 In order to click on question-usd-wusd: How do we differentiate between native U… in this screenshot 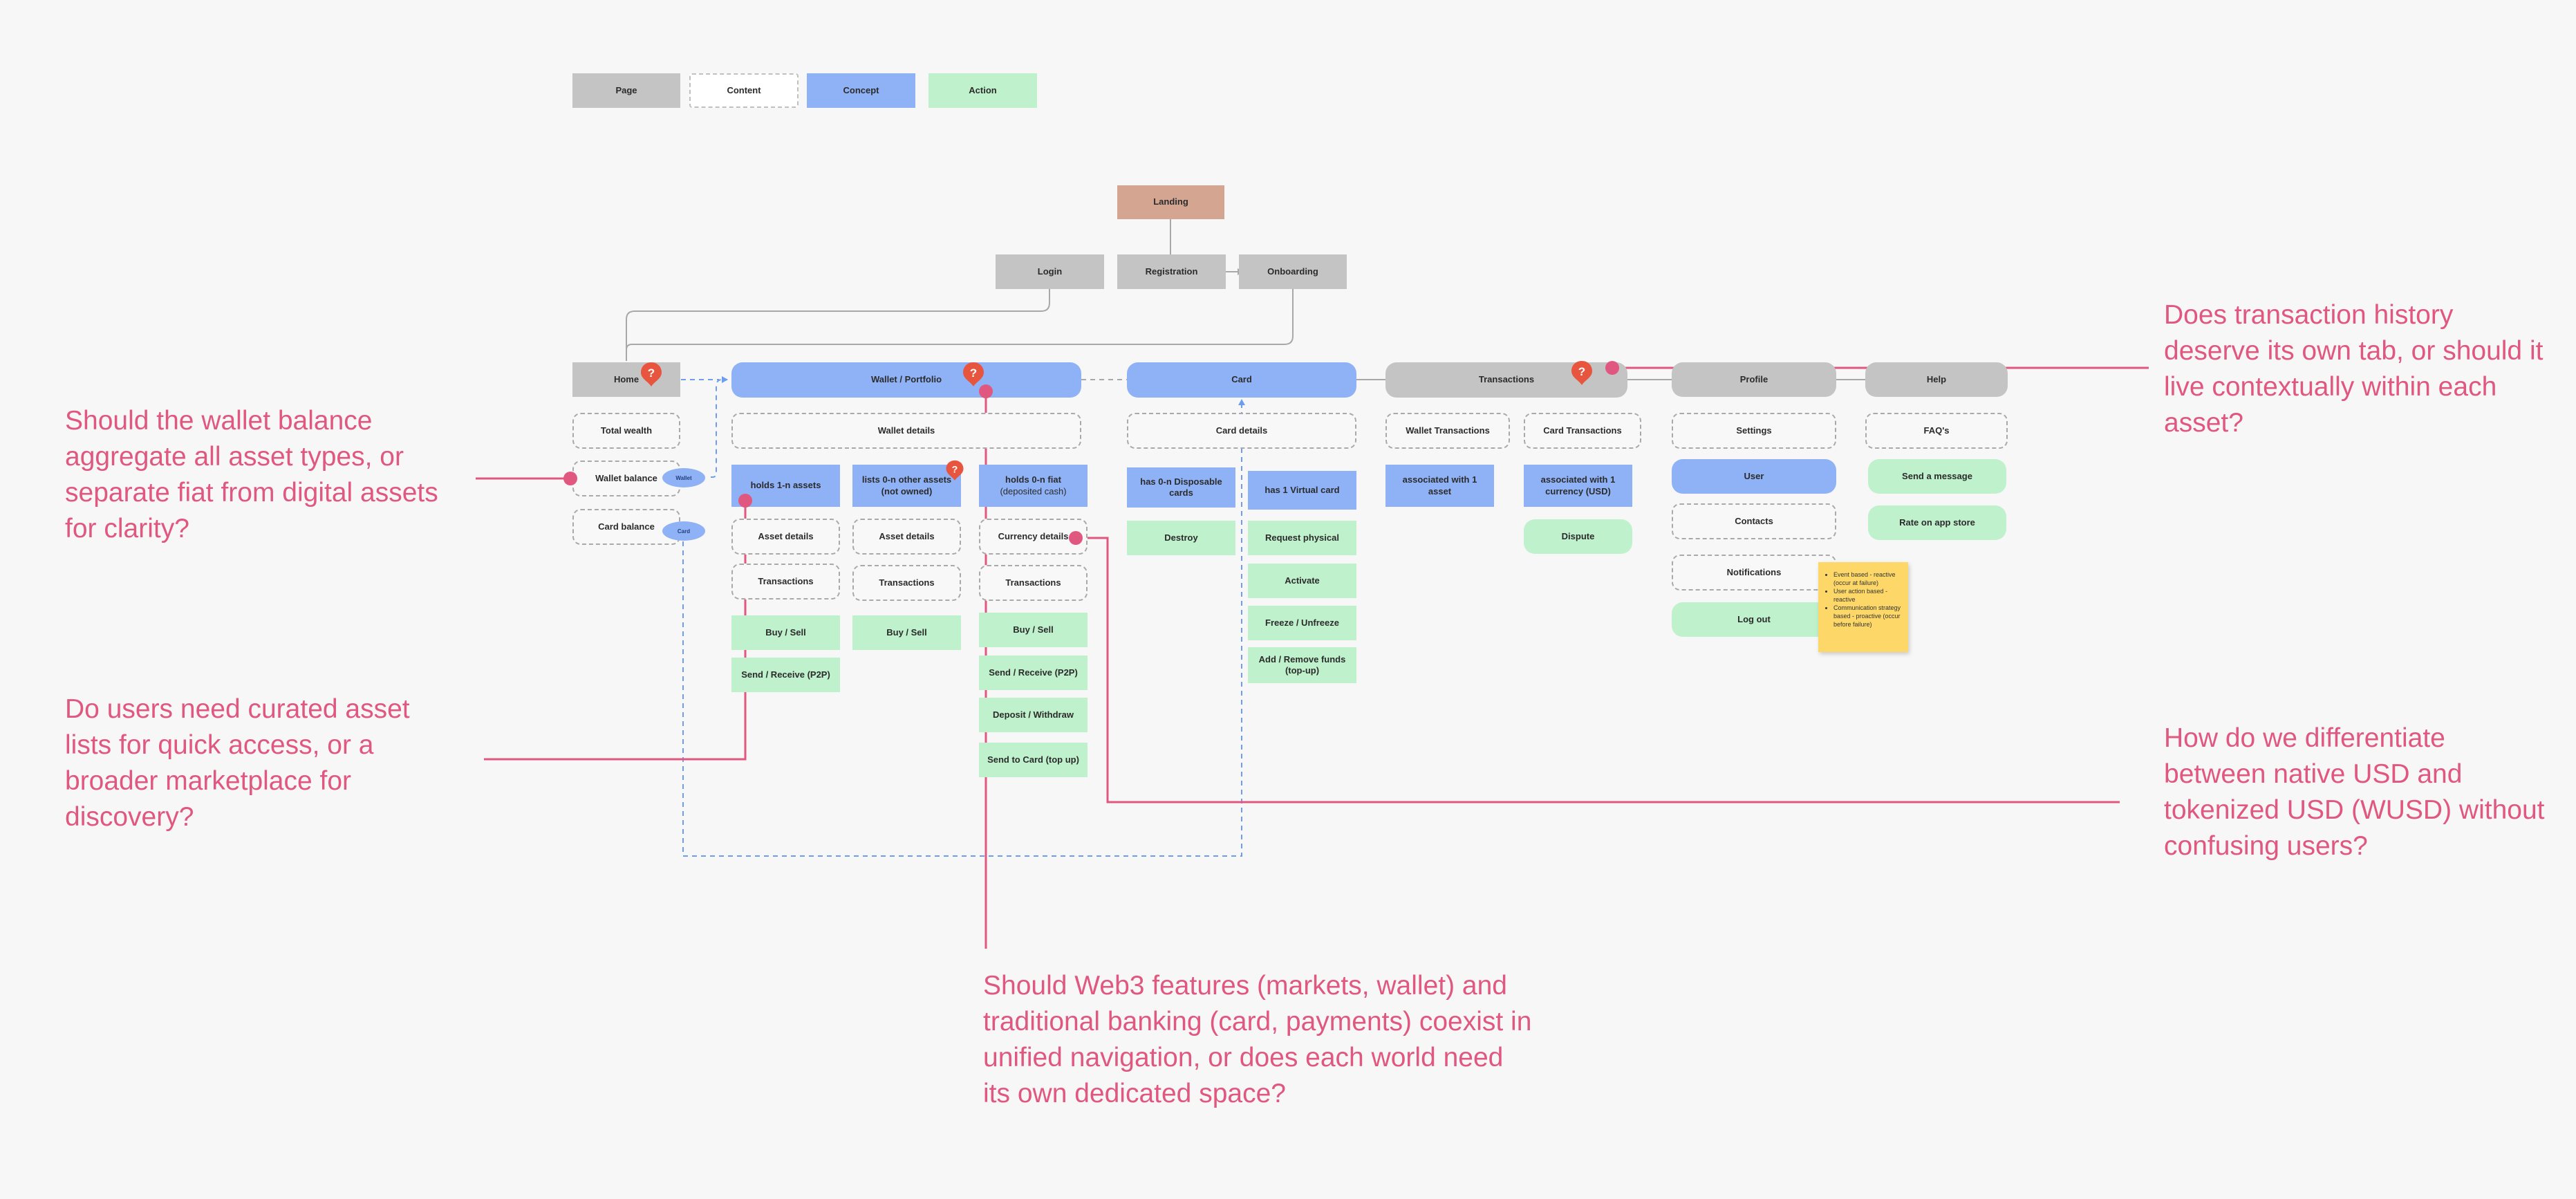, I will do `click(2354, 792)`.